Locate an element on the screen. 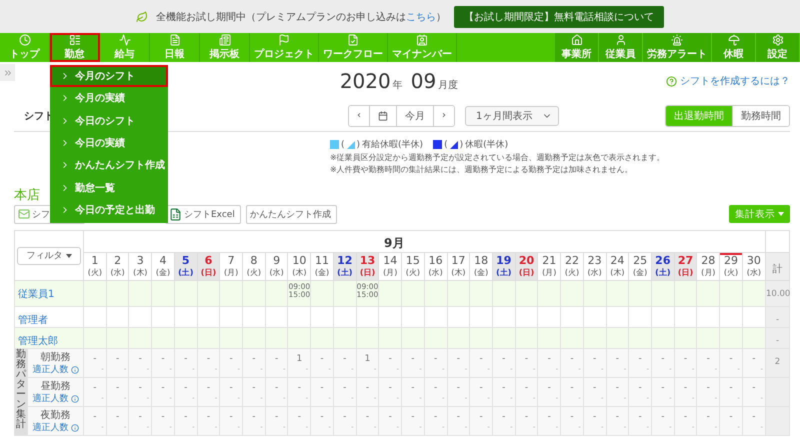 This screenshot has height=442, width=800. nav-item: 掲示板 is located at coordinates (225, 47).